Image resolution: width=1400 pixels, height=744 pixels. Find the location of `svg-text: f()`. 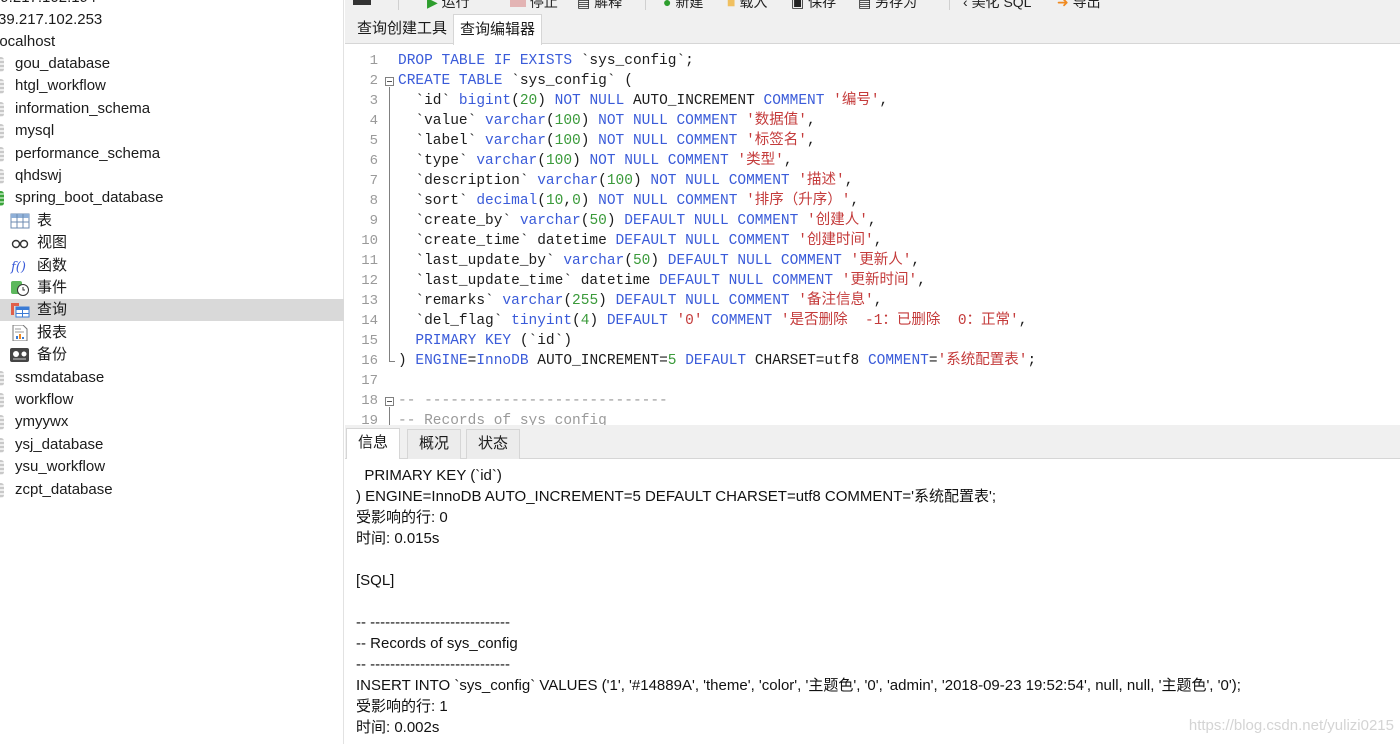

svg-text: f() is located at coordinates (18, 267).